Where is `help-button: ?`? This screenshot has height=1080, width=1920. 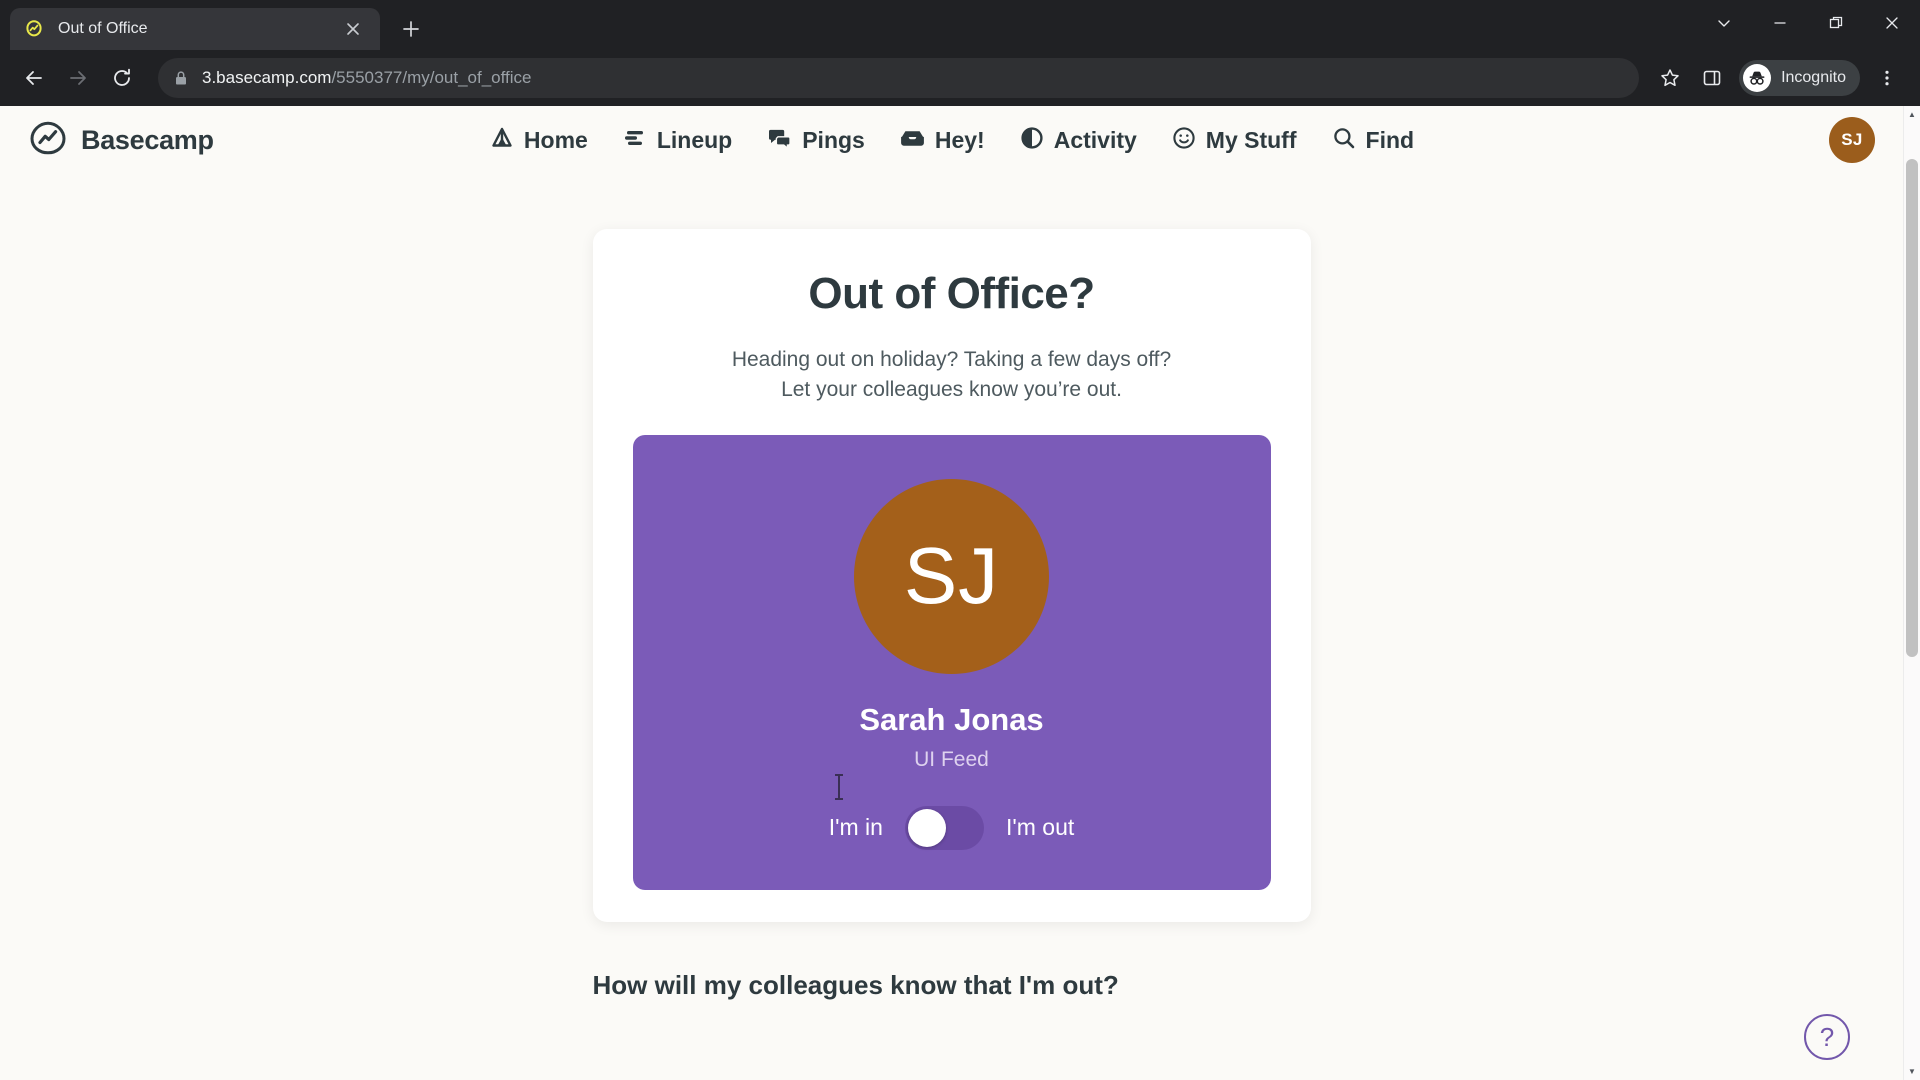 help-button: ? is located at coordinates (1827, 1037).